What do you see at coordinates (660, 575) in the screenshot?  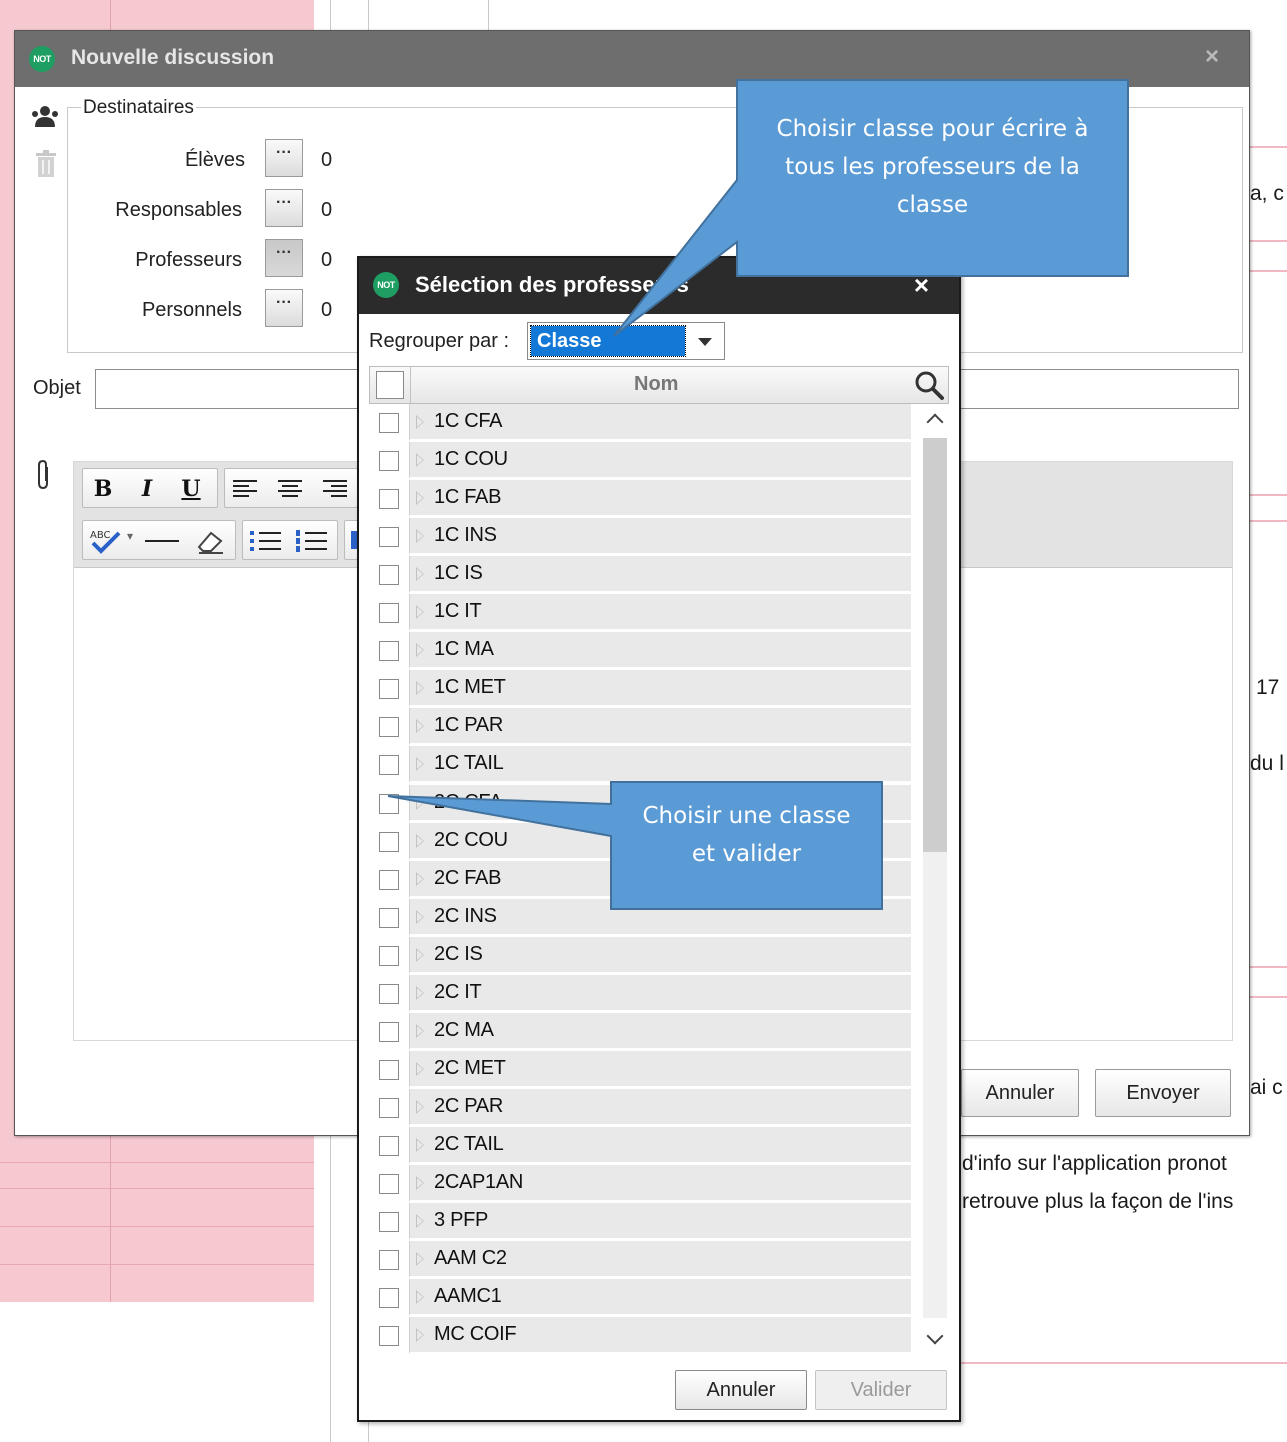 I see `class-cell: 1C IS` at bounding box center [660, 575].